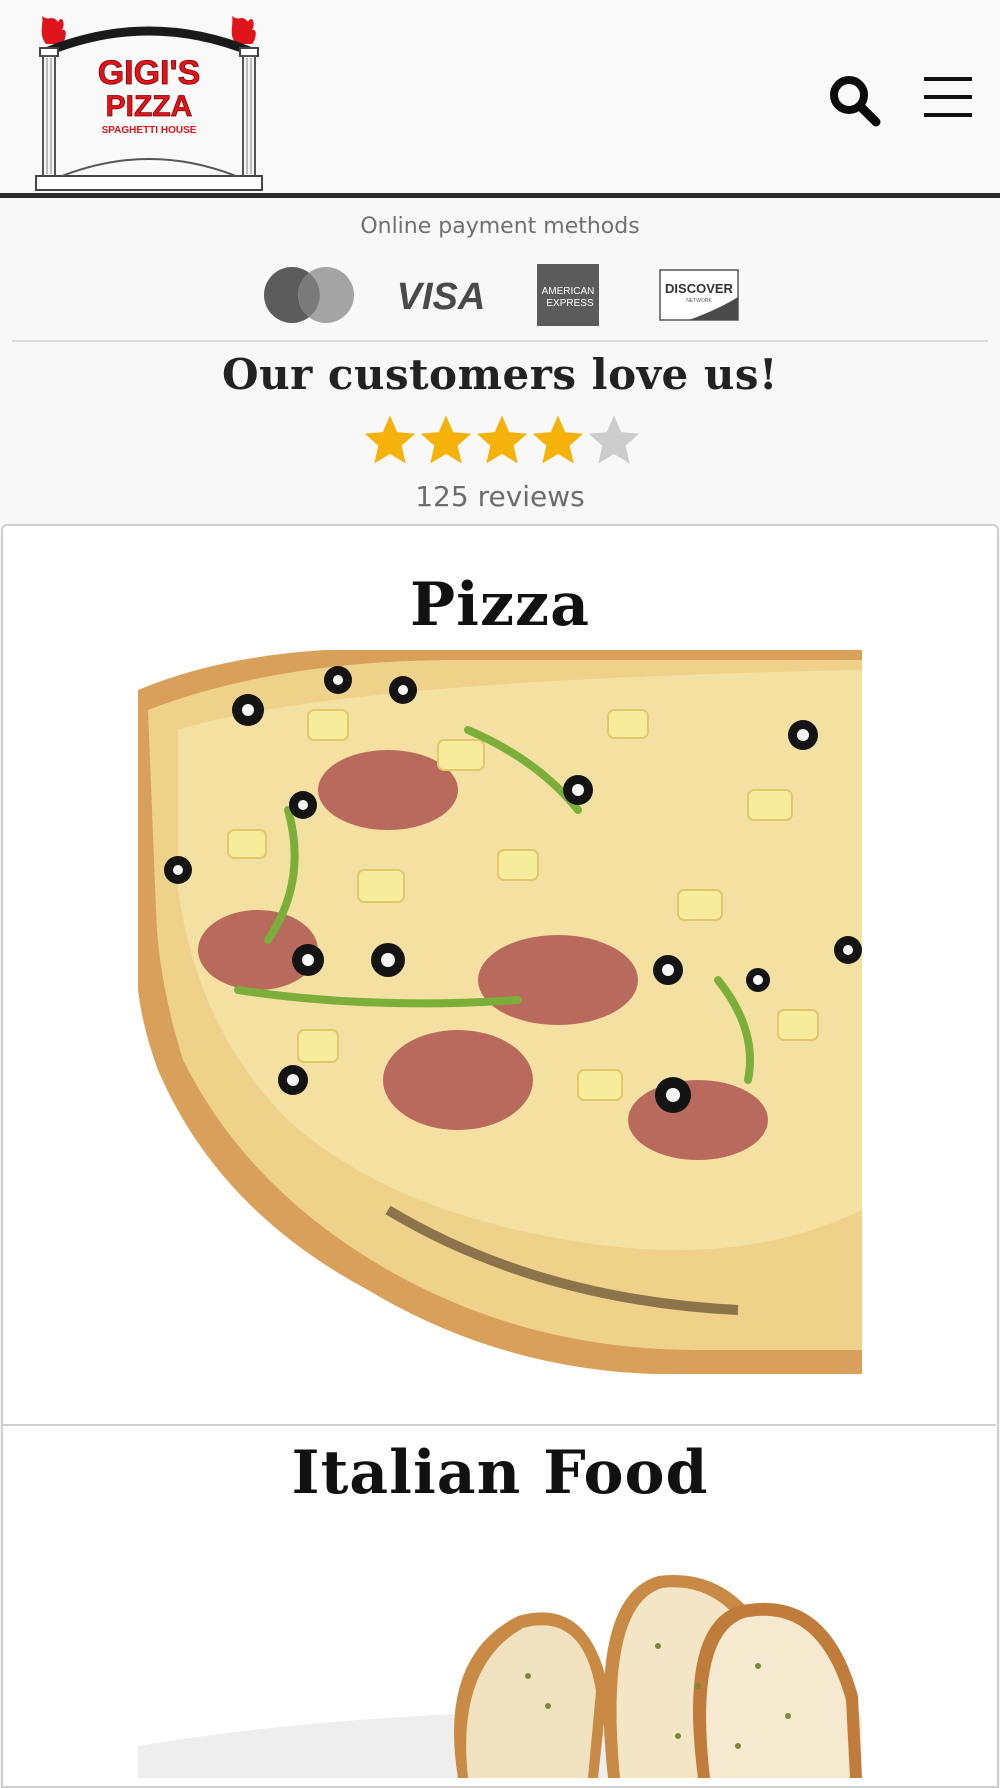 This screenshot has height=1788, width=1000. What do you see at coordinates (500, 226) in the screenshot?
I see `payment-methods-label: Online payment methods` at bounding box center [500, 226].